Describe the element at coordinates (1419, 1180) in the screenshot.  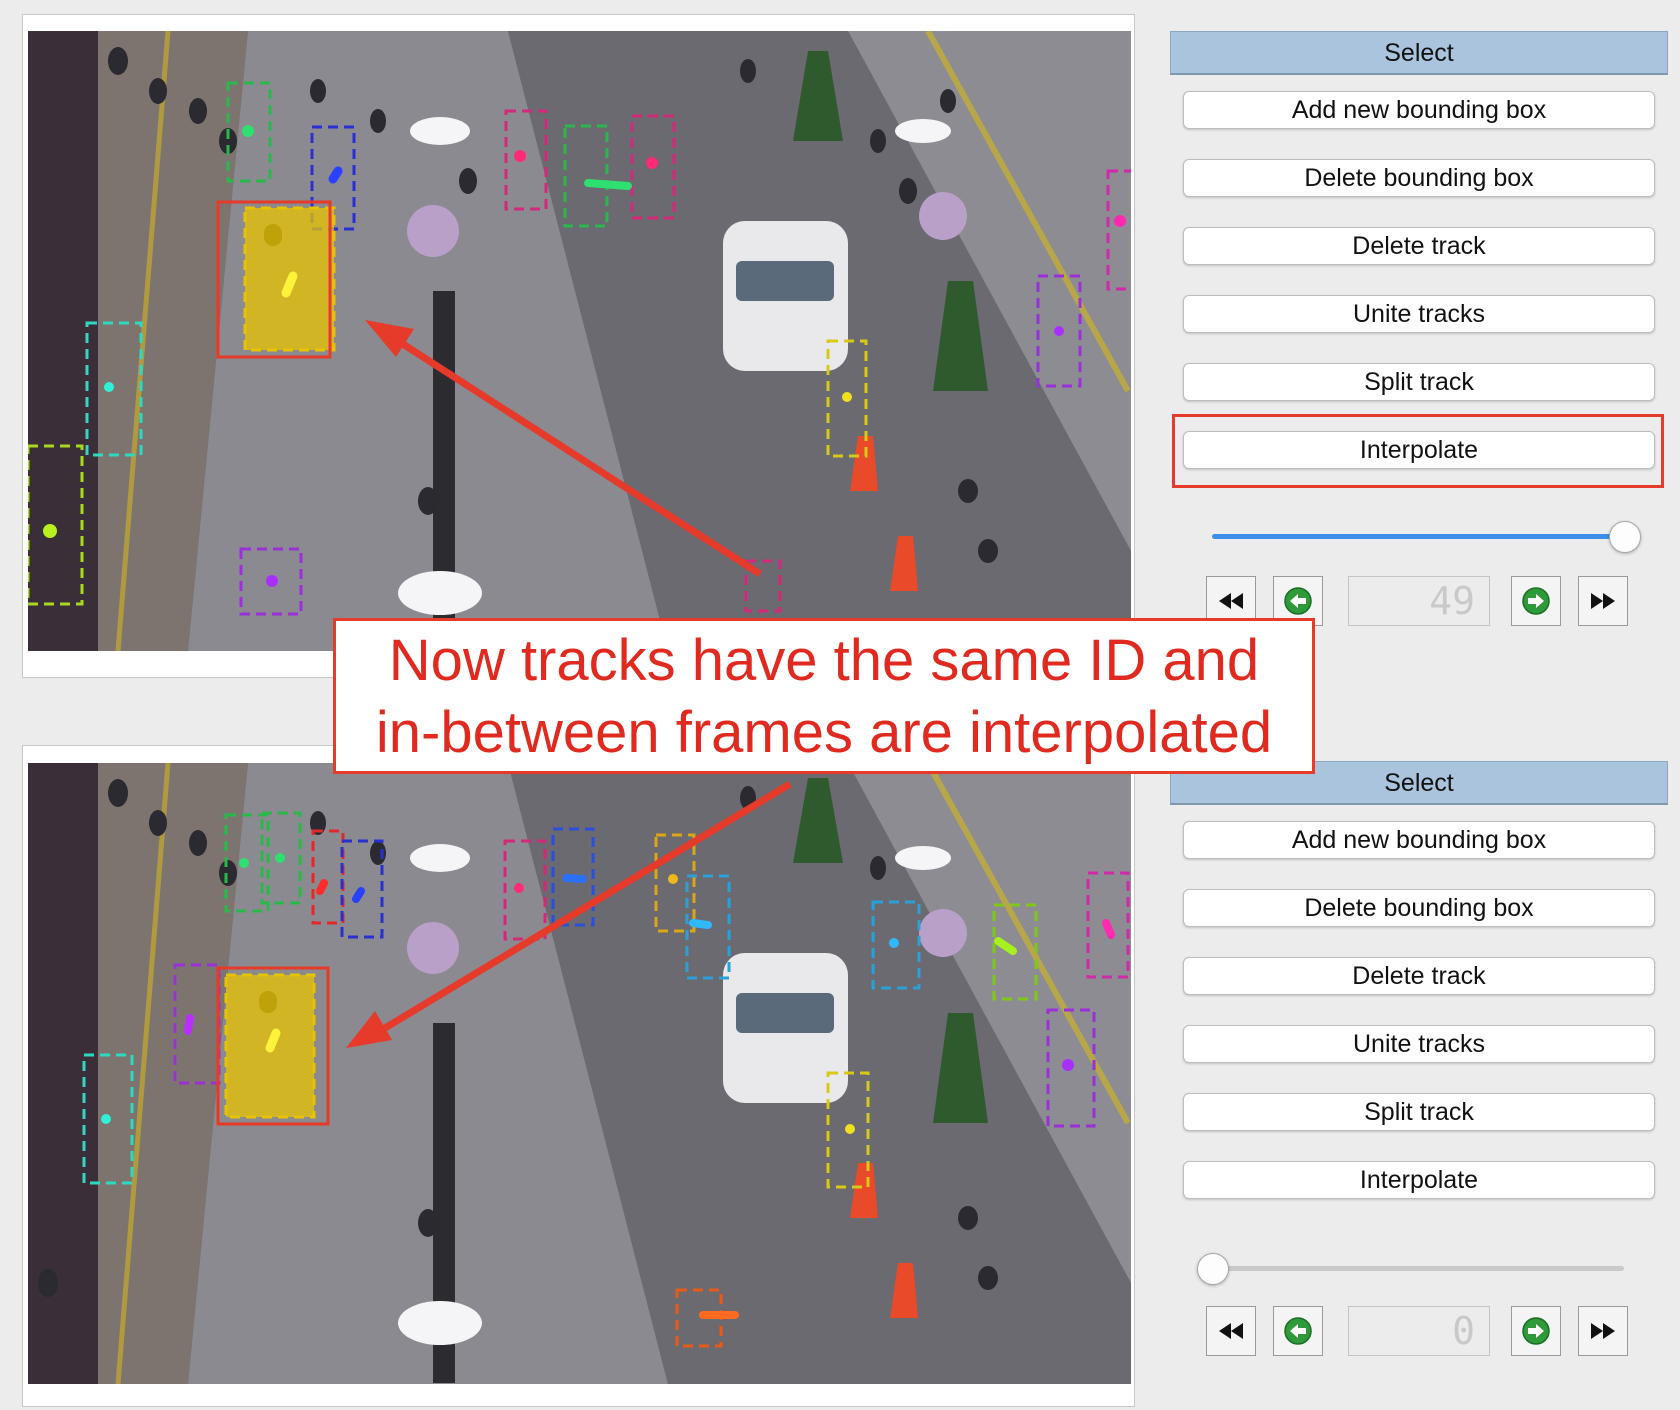
I see `interpolate-button: Interpolate` at that location.